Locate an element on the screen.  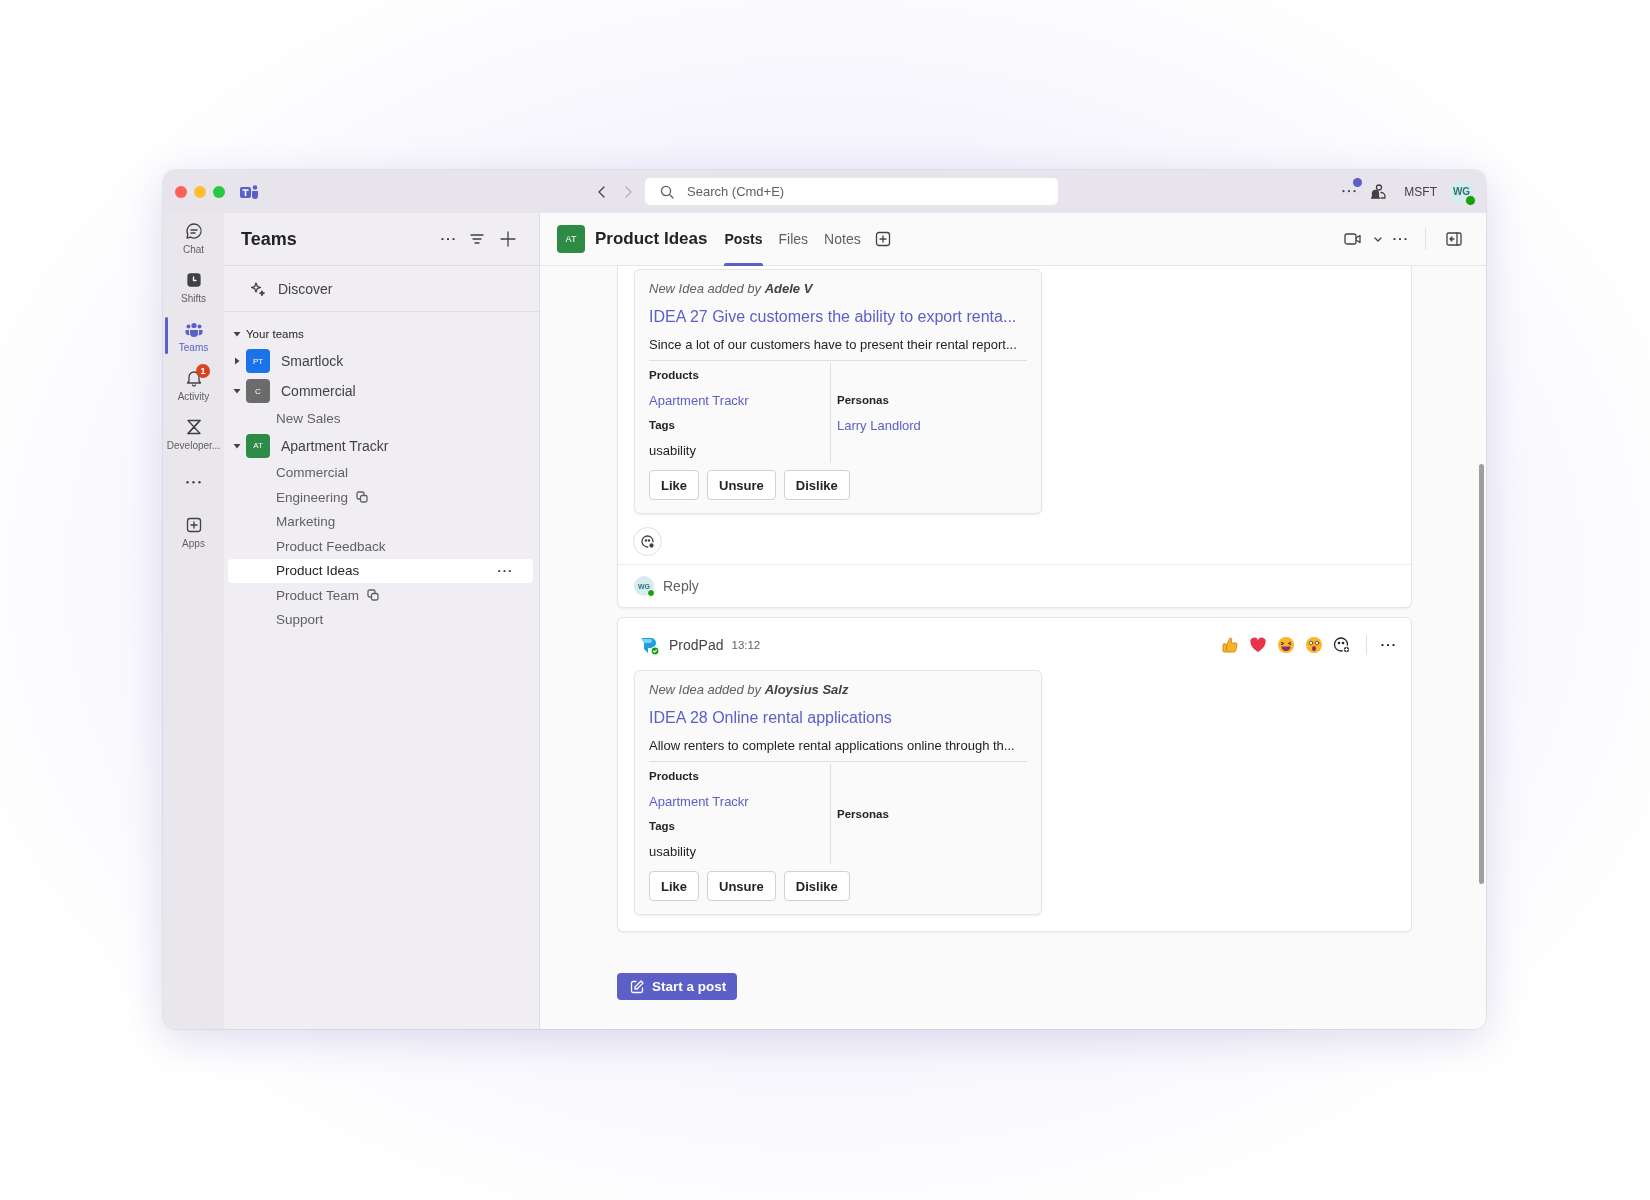
author-name: ProdPad is located at coordinates (696, 645).